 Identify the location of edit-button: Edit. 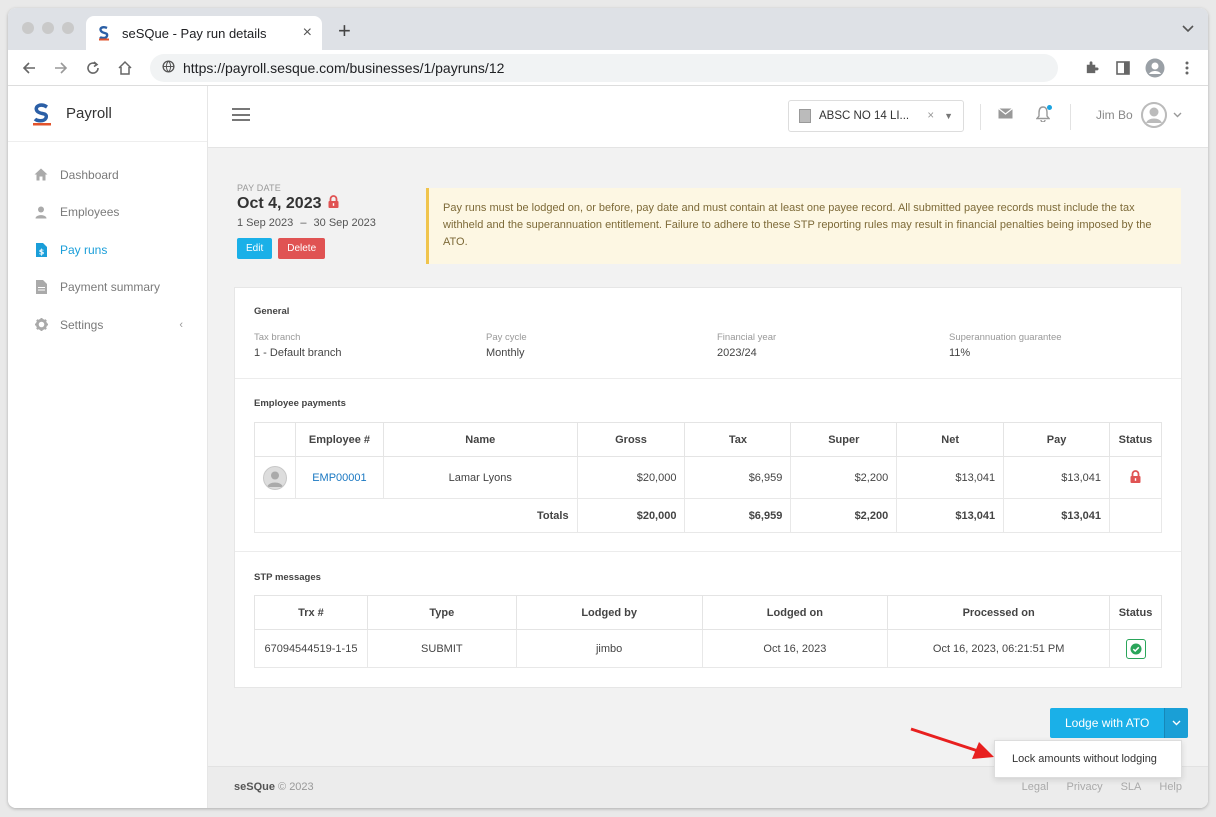
(255, 248).